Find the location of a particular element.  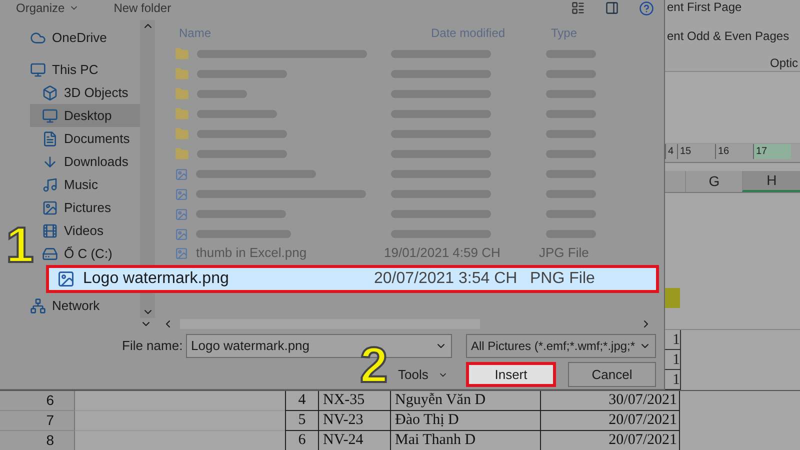

row-number: 8 is located at coordinates (37, 440).